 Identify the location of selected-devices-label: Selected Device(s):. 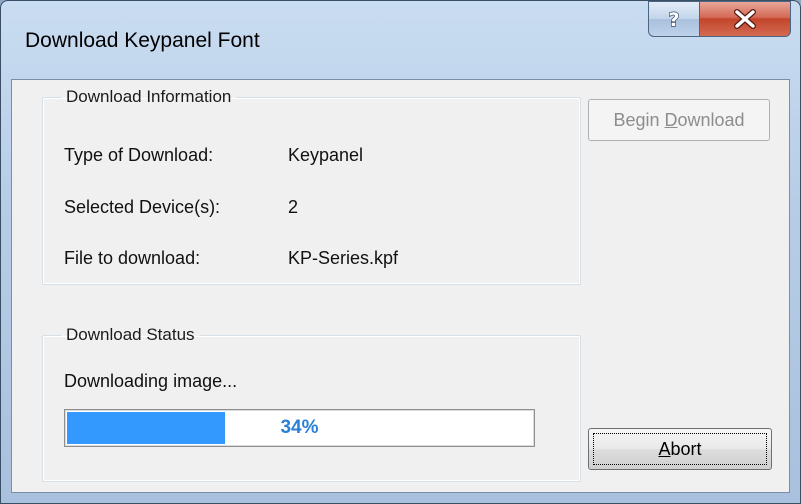
(142, 207).